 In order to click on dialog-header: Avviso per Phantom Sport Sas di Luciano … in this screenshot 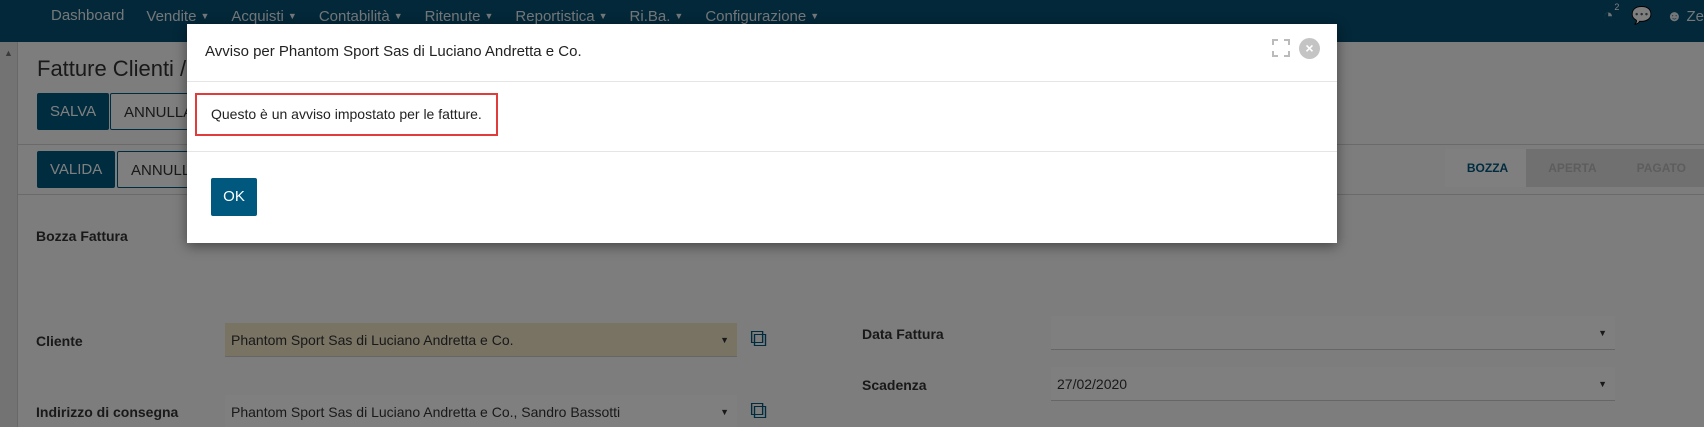, I will do `click(762, 53)`.